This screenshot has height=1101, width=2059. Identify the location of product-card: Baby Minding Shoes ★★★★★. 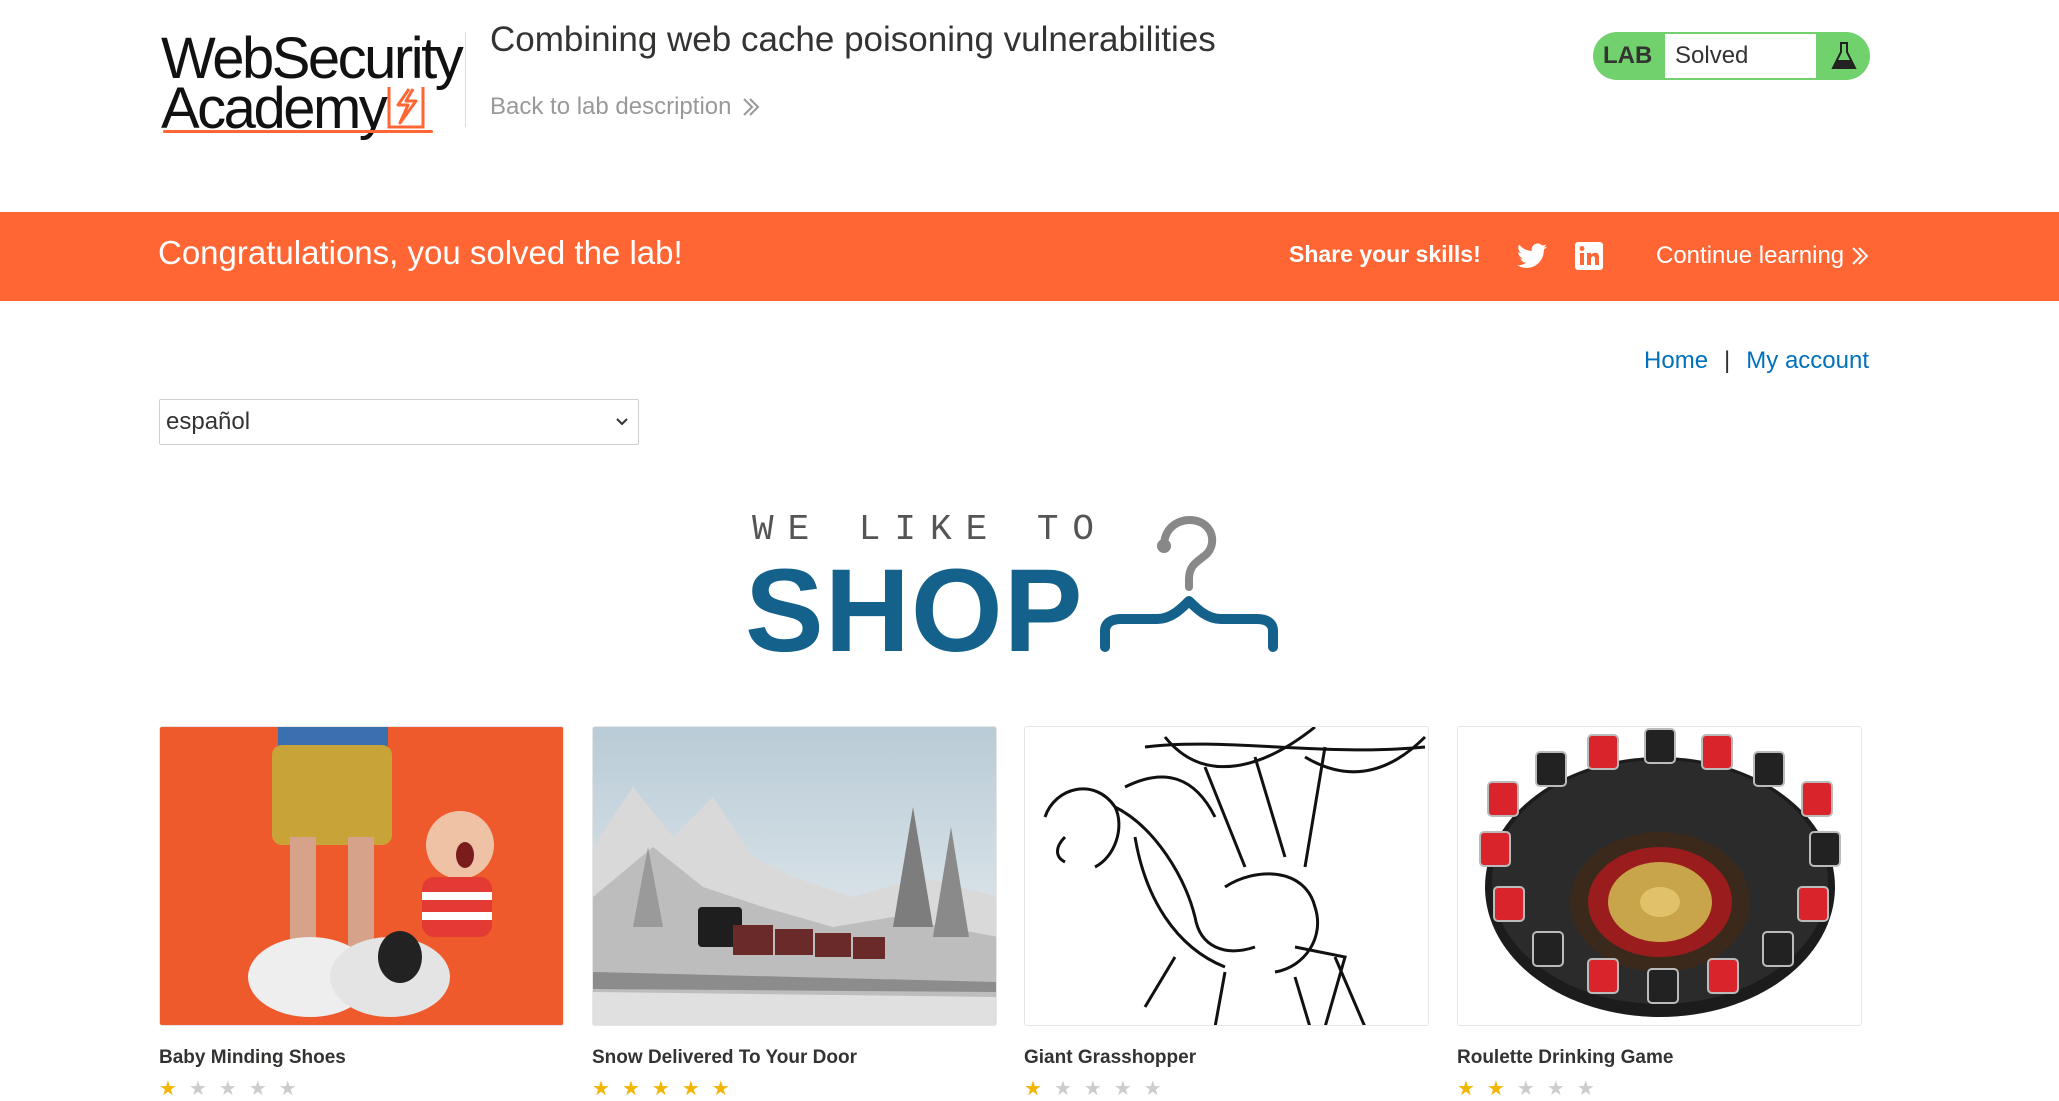
(361, 913).